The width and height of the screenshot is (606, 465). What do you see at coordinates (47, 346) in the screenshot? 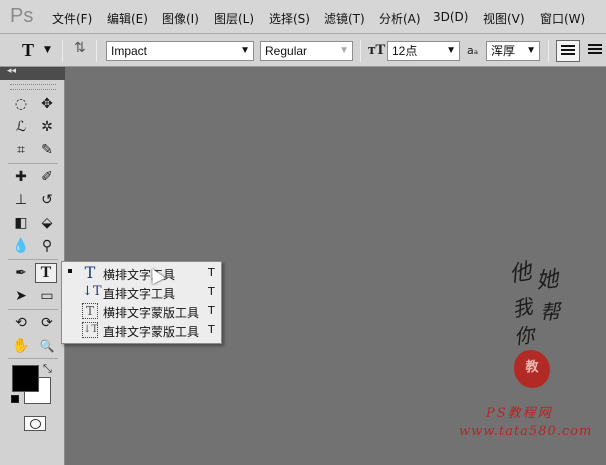
I see `zoom-tool-icon: 🔍` at bounding box center [47, 346].